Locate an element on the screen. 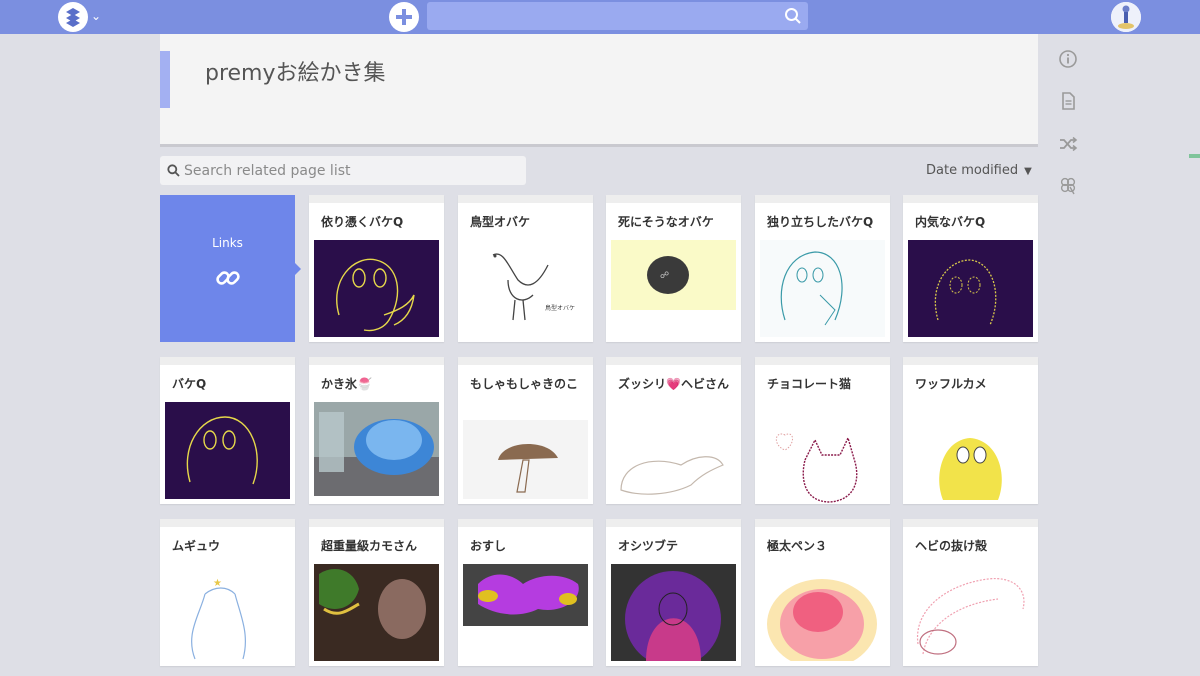 The height and width of the screenshot is (676, 1200). chocolate-cat-drawing-image is located at coordinates (822, 462).